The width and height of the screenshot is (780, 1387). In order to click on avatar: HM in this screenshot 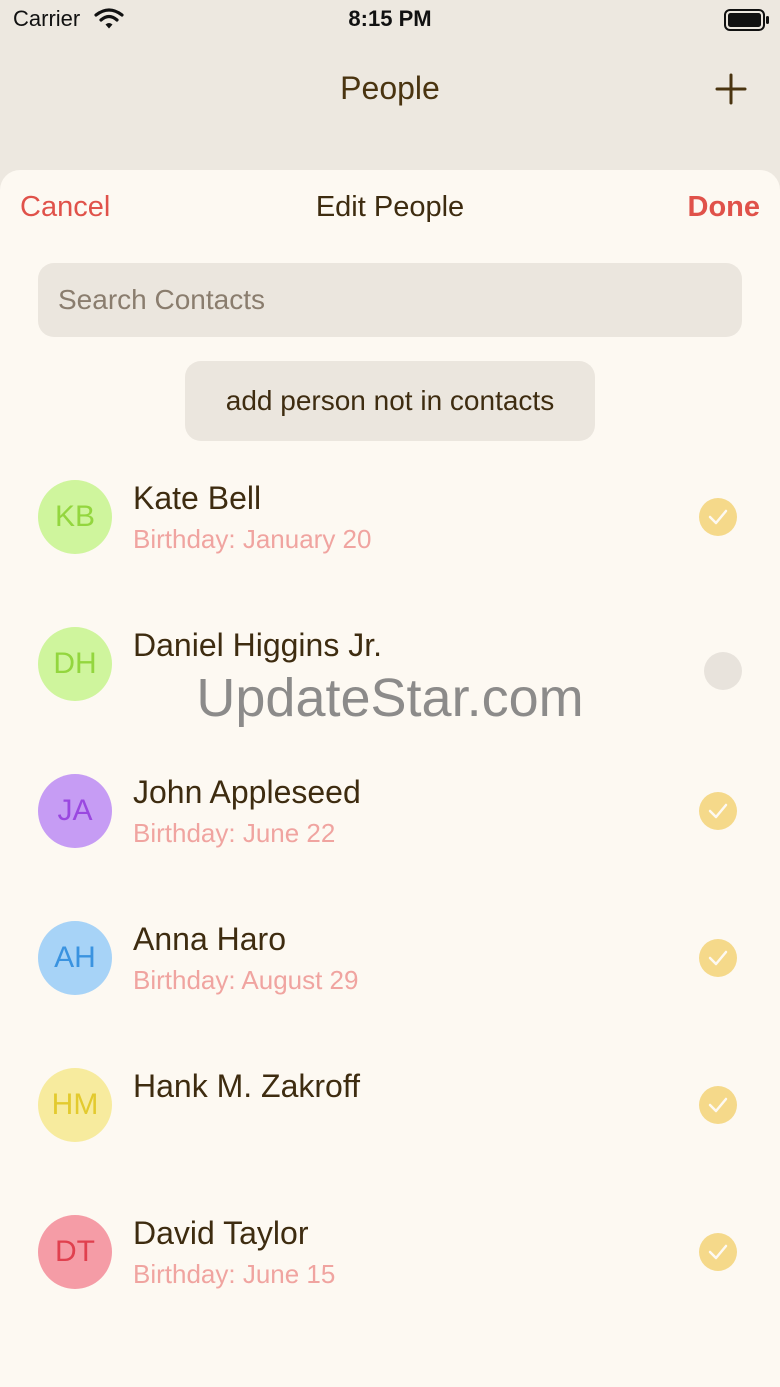, I will do `click(75, 1105)`.